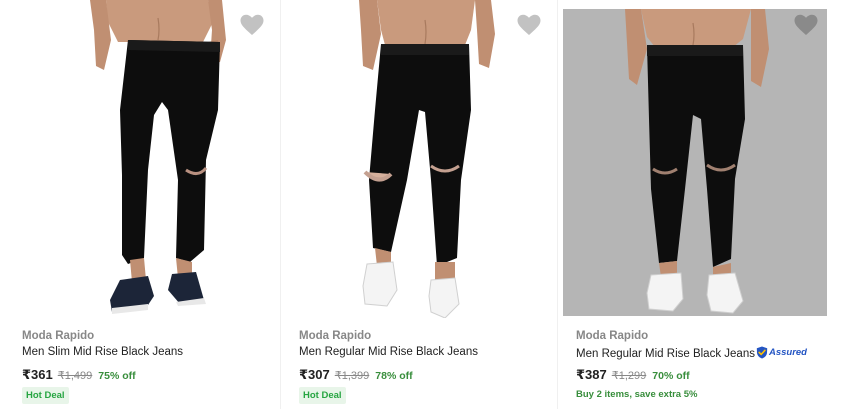  I want to click on selling-price: ₹387, so click(591, 374).